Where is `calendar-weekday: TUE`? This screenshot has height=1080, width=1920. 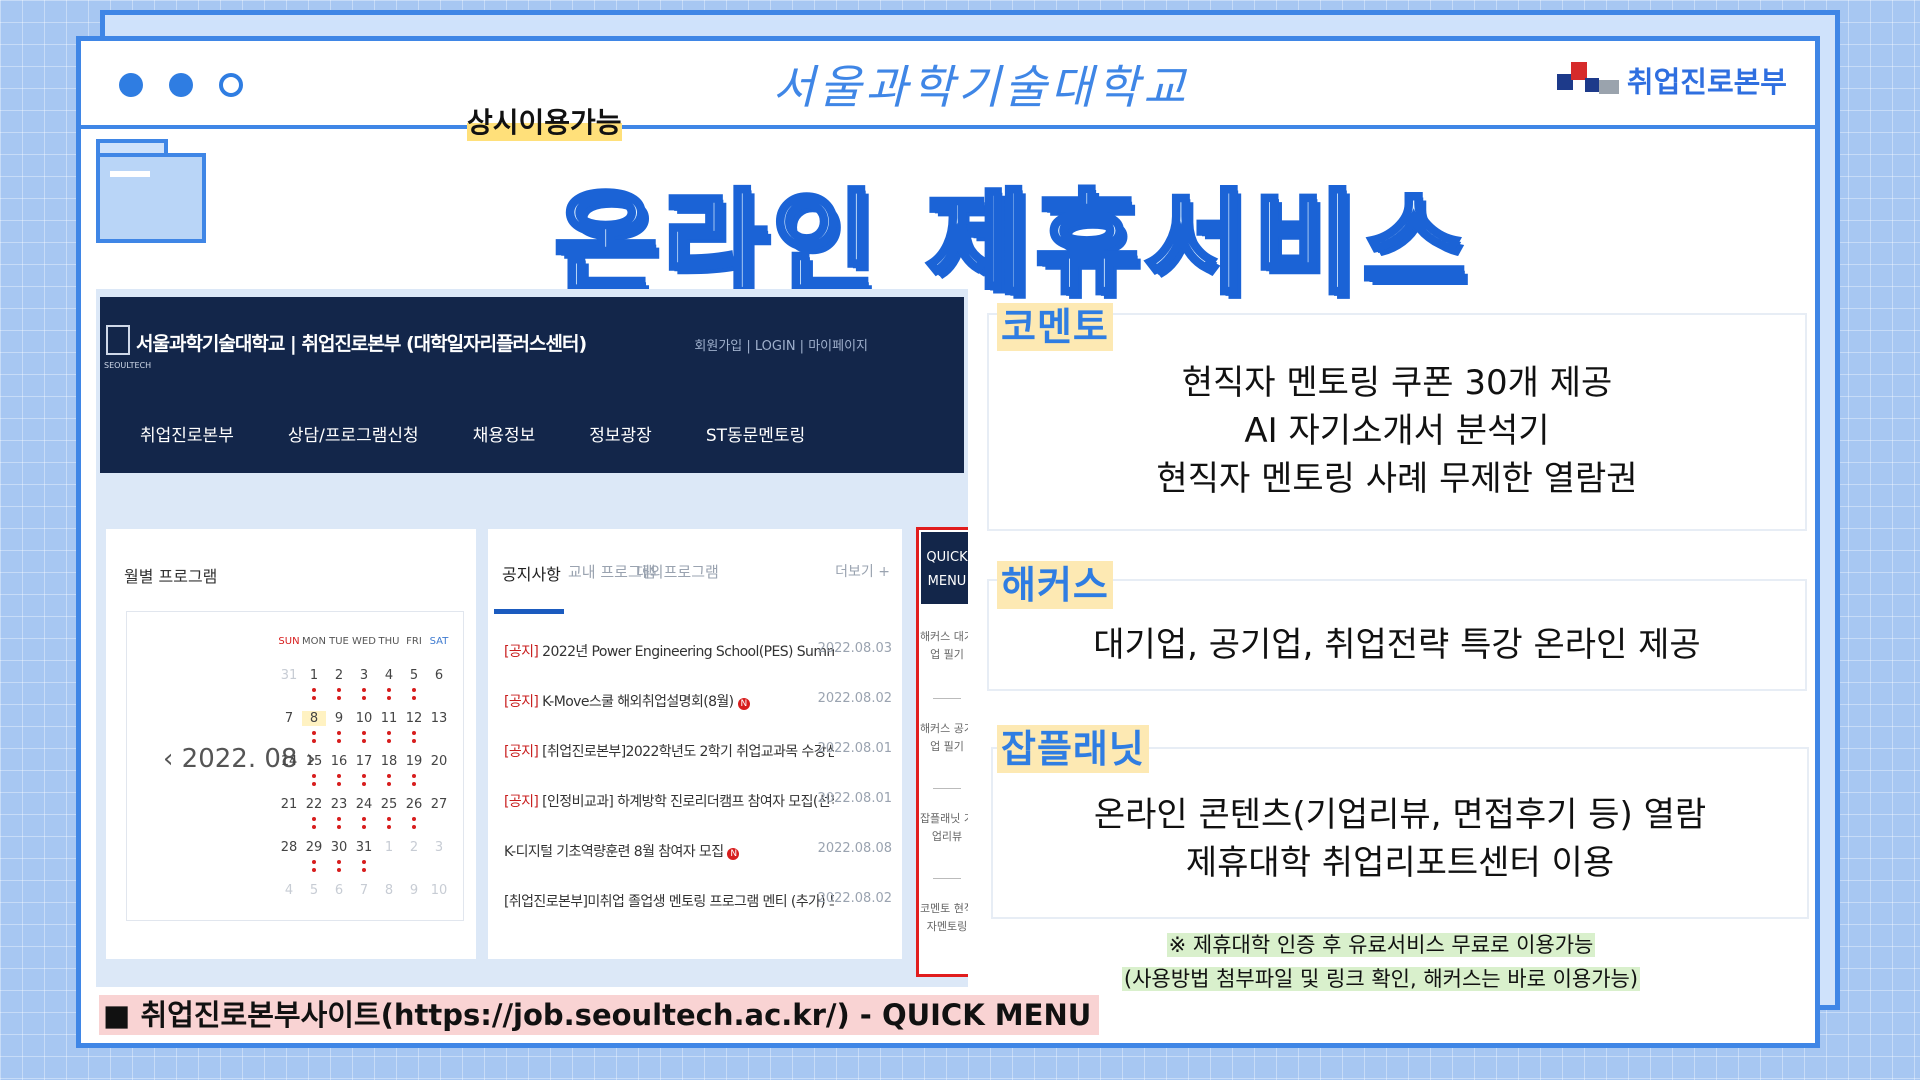
calendar-weekday: TUE is located at coordinates (339, 641).